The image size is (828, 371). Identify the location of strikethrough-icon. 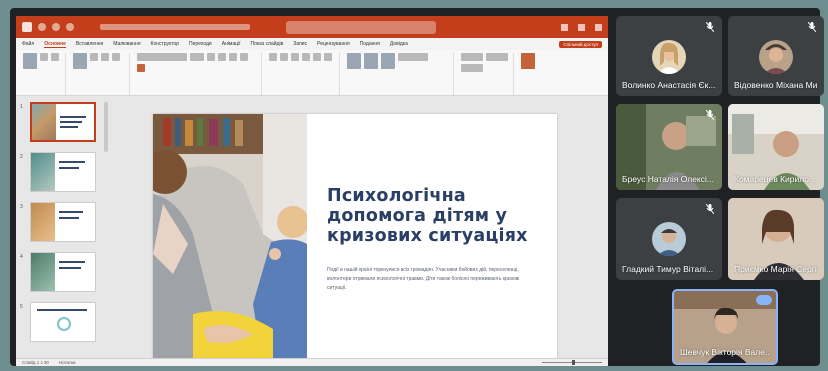
(244, 57).